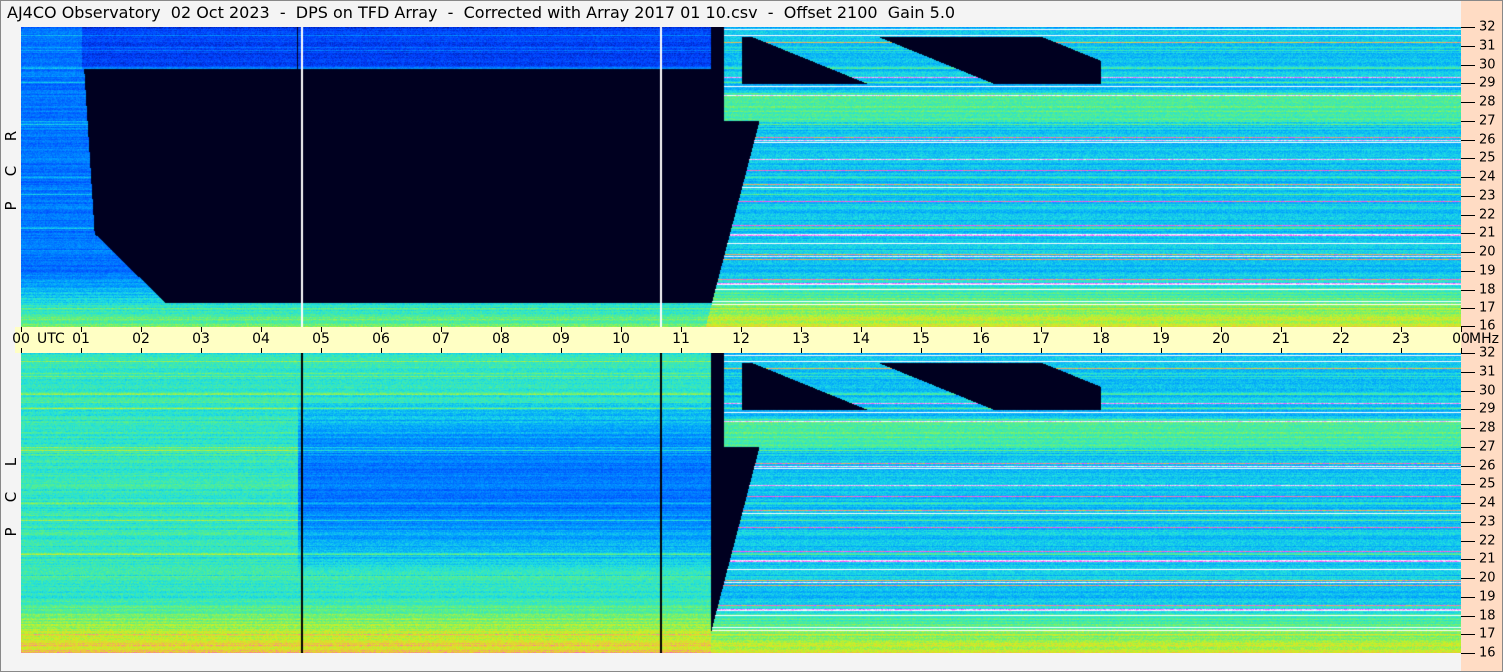 The width and height of the screenshot is (1503, 672). What do you see at coordinates (51, 339) in the screenshot?
I see `time-unit-label: UTC` at bounding box center [51, 339].